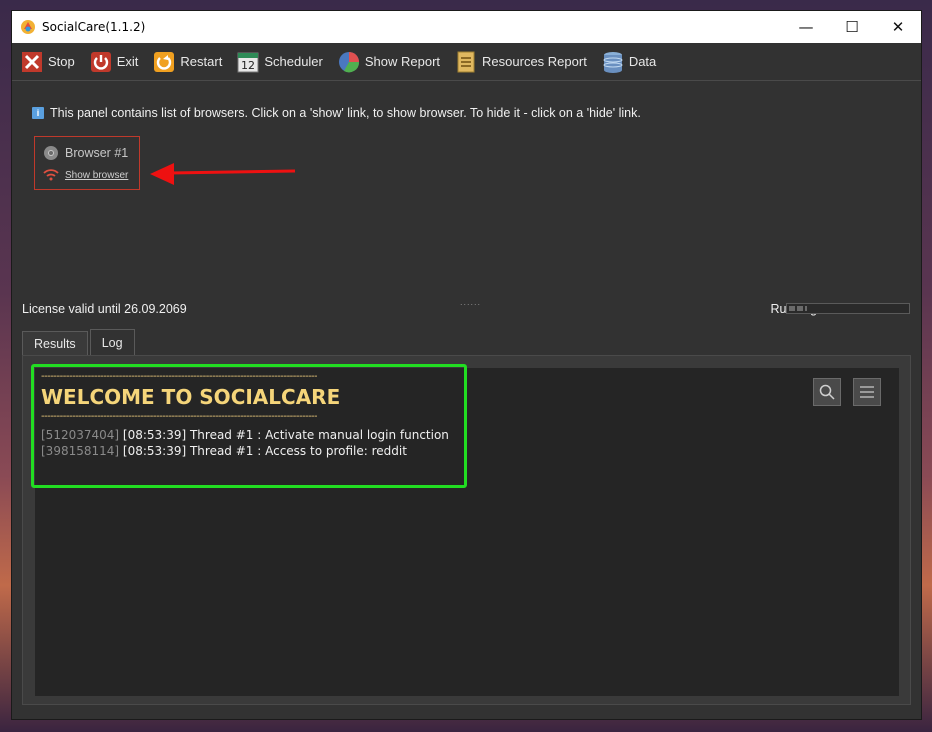  I want to click on document-icon, so click(466, 62).